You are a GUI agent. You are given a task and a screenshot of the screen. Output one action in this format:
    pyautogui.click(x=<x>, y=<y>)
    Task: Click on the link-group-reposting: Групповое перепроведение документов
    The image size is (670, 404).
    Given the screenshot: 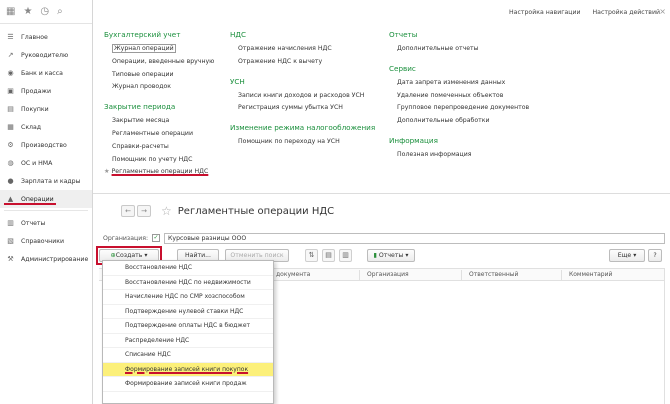 What is the action you would take?
    pyautogui.click(x=459, y=108)
    